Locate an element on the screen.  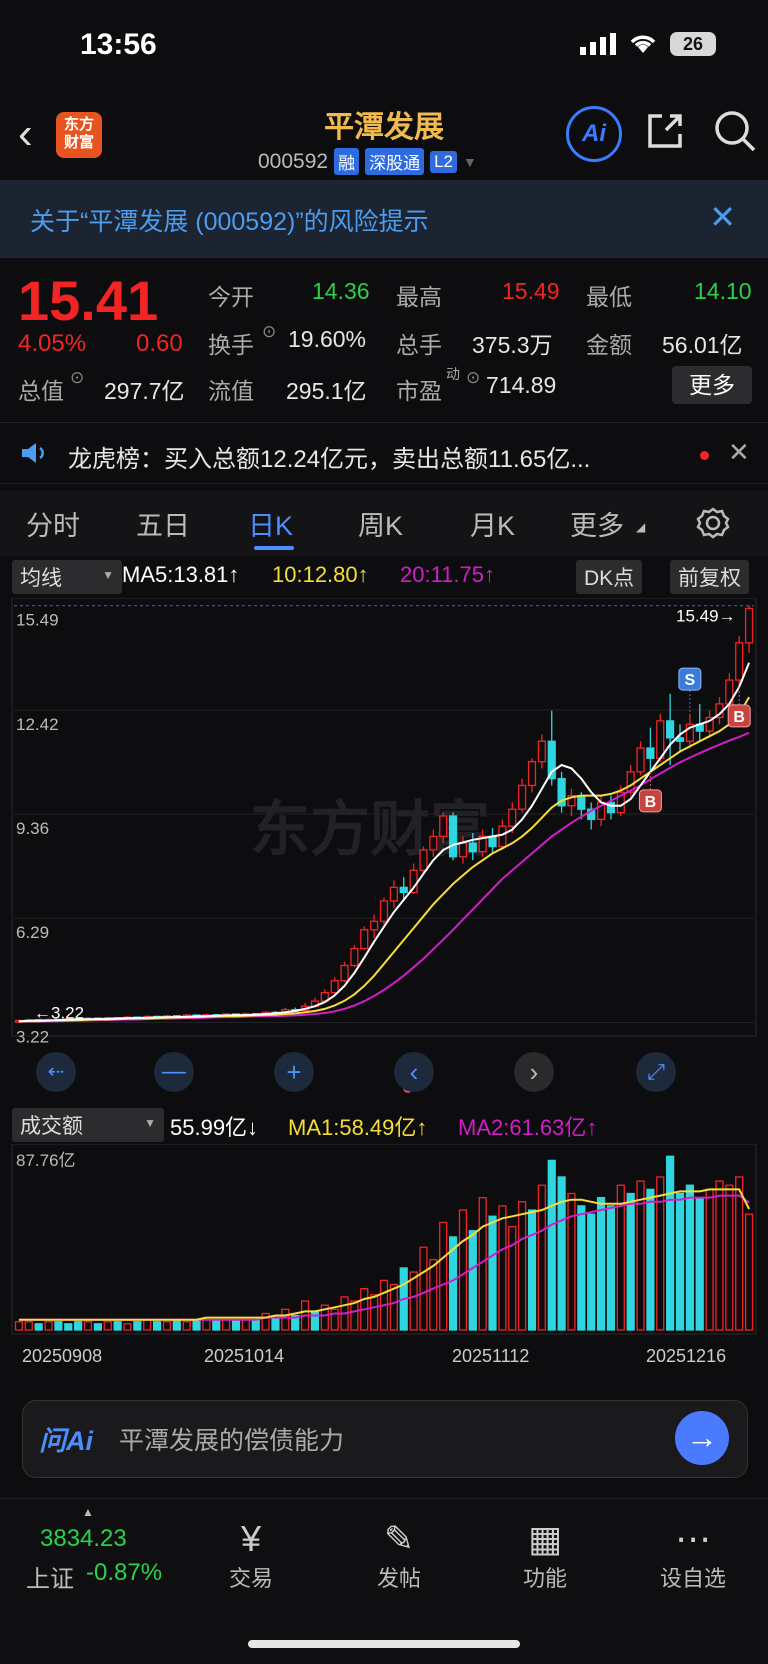
scroll-right-icon: › is located at coordinates (534, 1072).